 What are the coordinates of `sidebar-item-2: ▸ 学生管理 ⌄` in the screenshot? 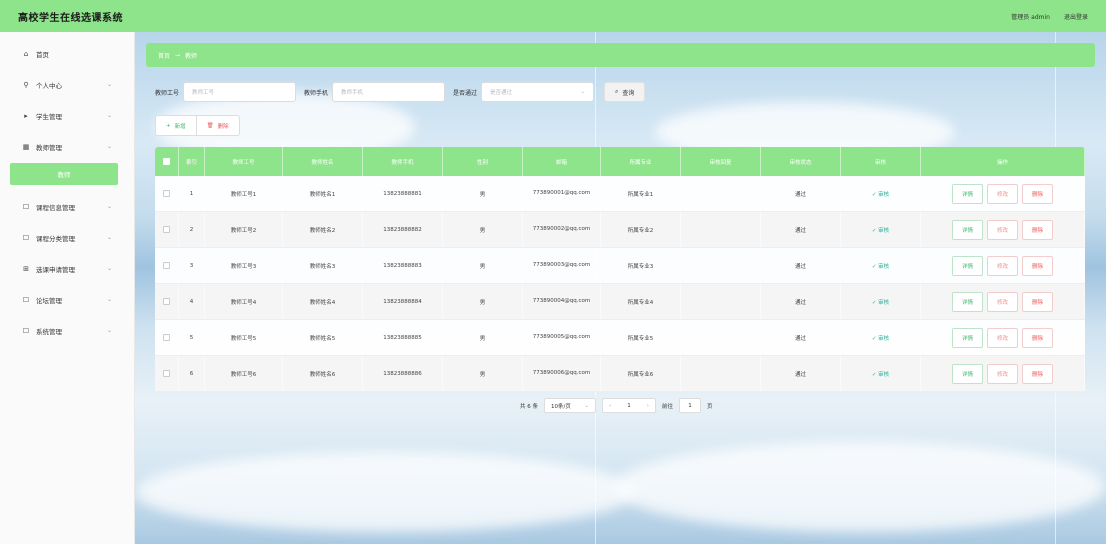 It's located at (67, 115).